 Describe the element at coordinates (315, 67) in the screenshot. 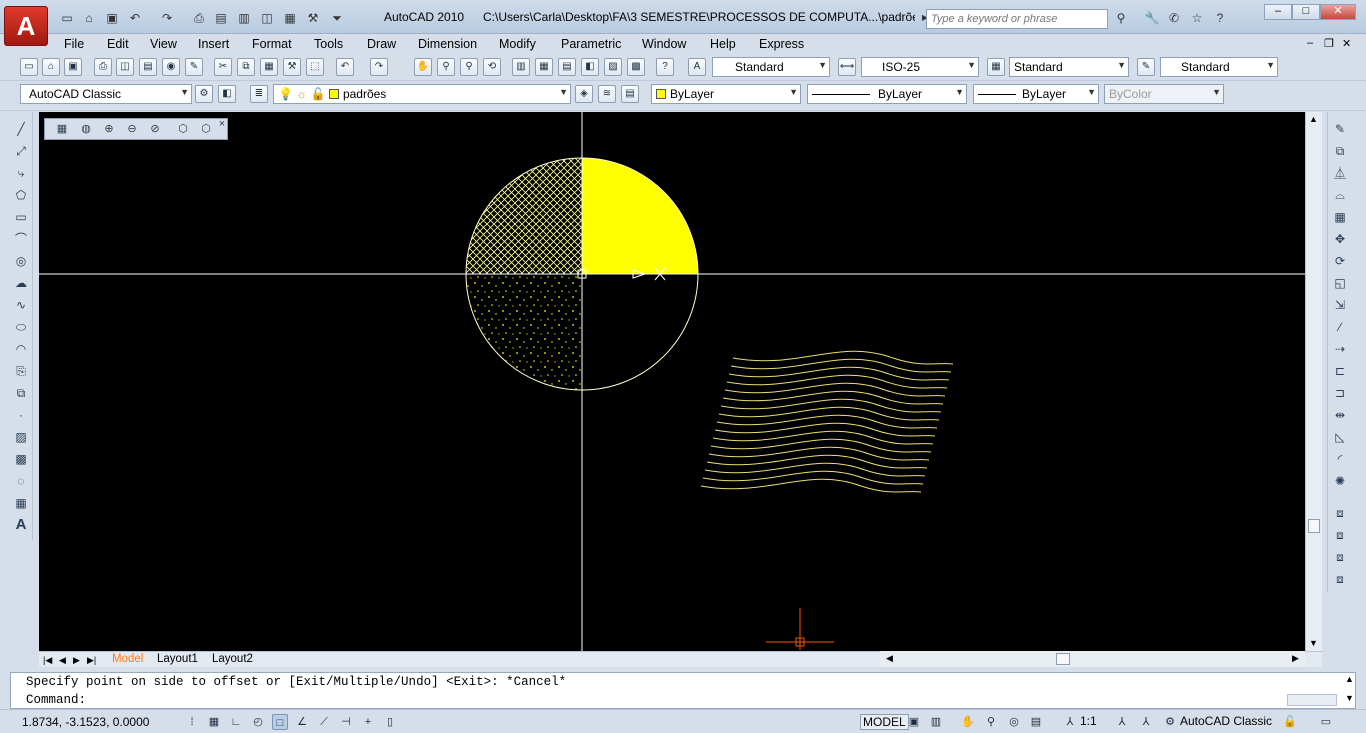

I see `block-editor-icon: ⬚` at that location.